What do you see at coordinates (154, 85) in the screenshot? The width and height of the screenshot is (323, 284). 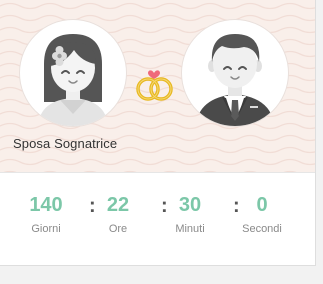 I see `wedding-rings-icon` at bounding box center [154, 85].